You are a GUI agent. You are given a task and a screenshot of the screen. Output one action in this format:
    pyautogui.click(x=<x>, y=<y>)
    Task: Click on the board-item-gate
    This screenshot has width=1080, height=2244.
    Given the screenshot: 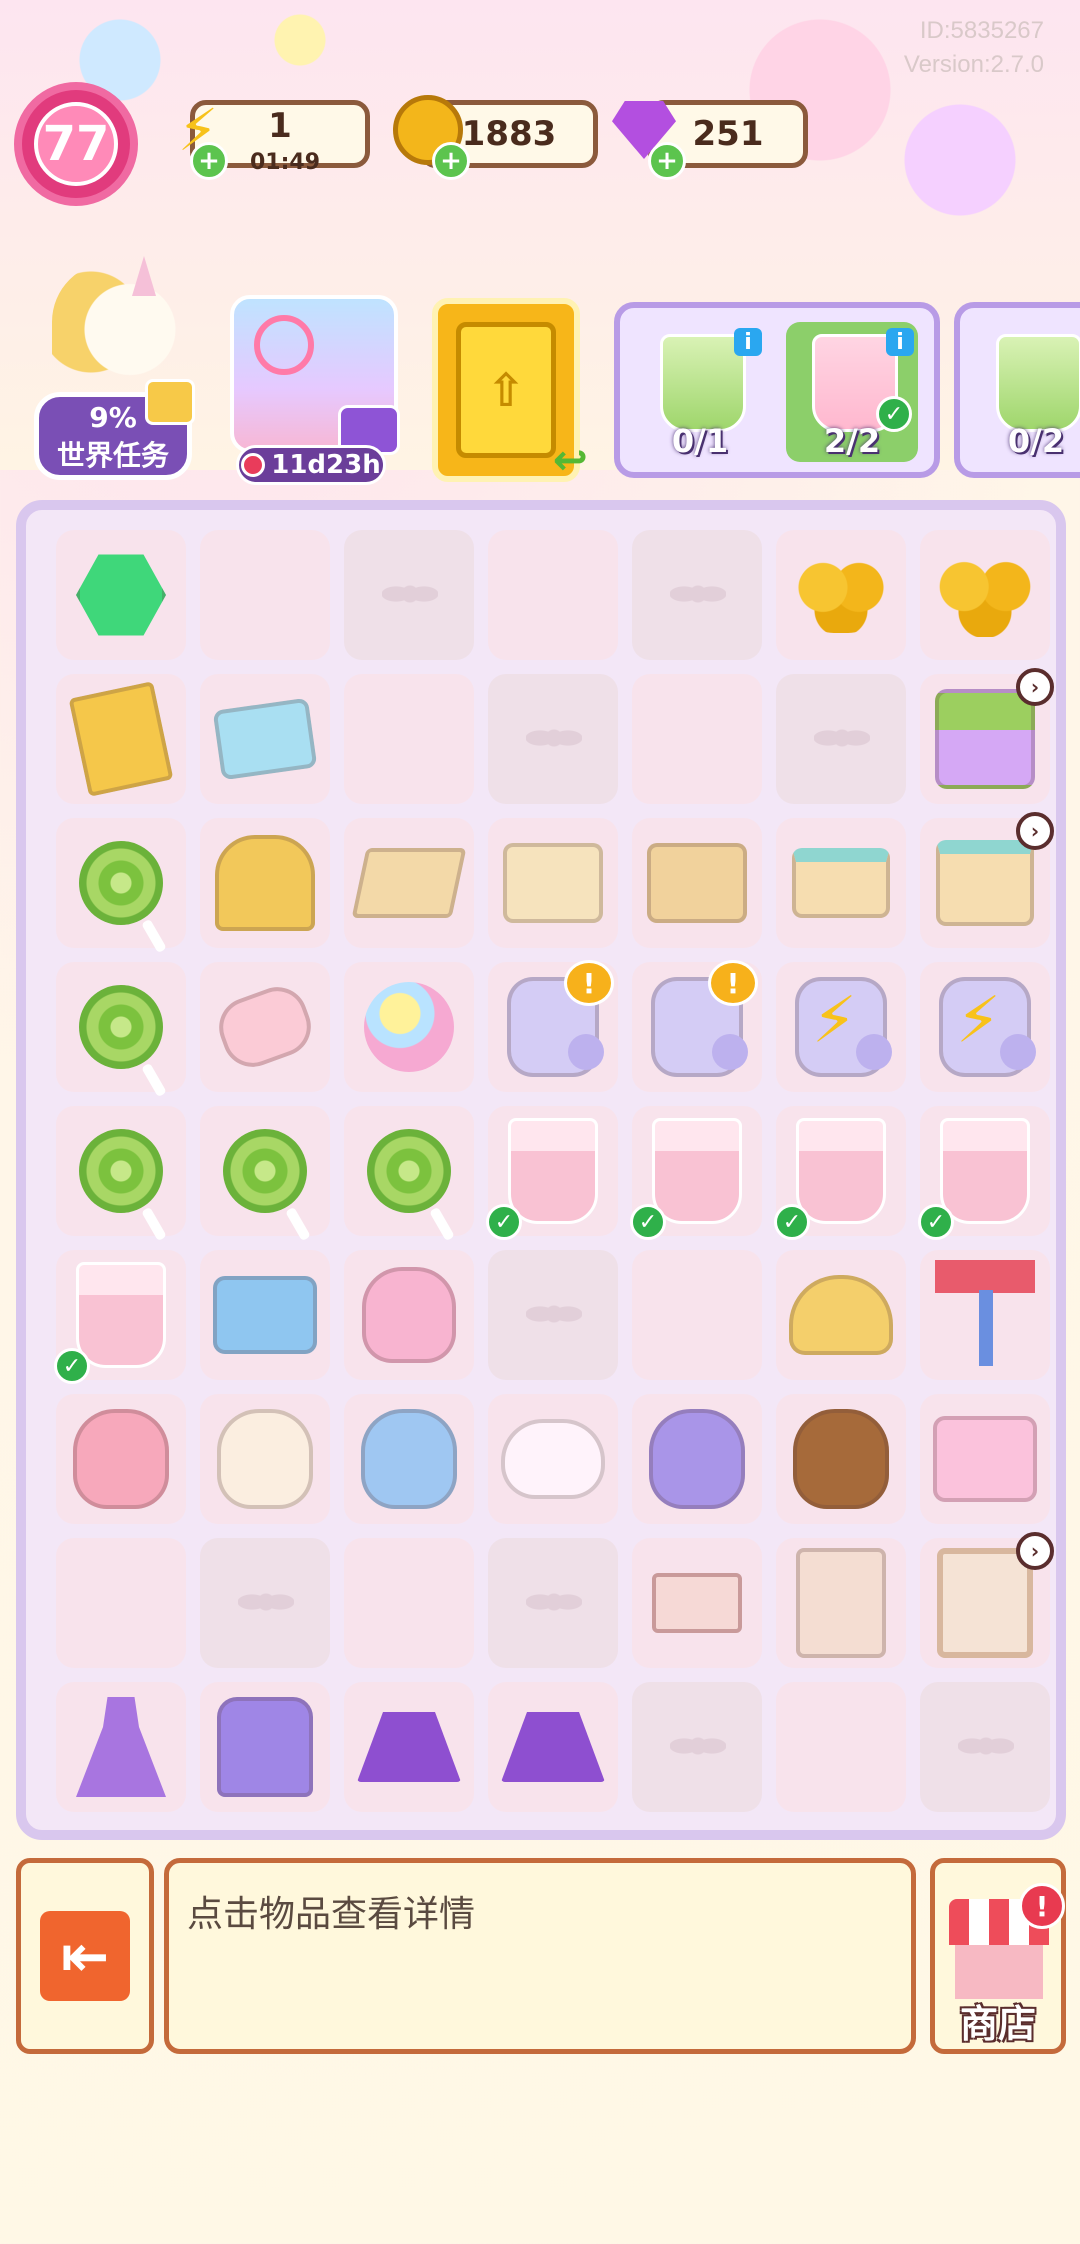 What is the action you would take?
    pyautogui.click(x=266, y=884)
    